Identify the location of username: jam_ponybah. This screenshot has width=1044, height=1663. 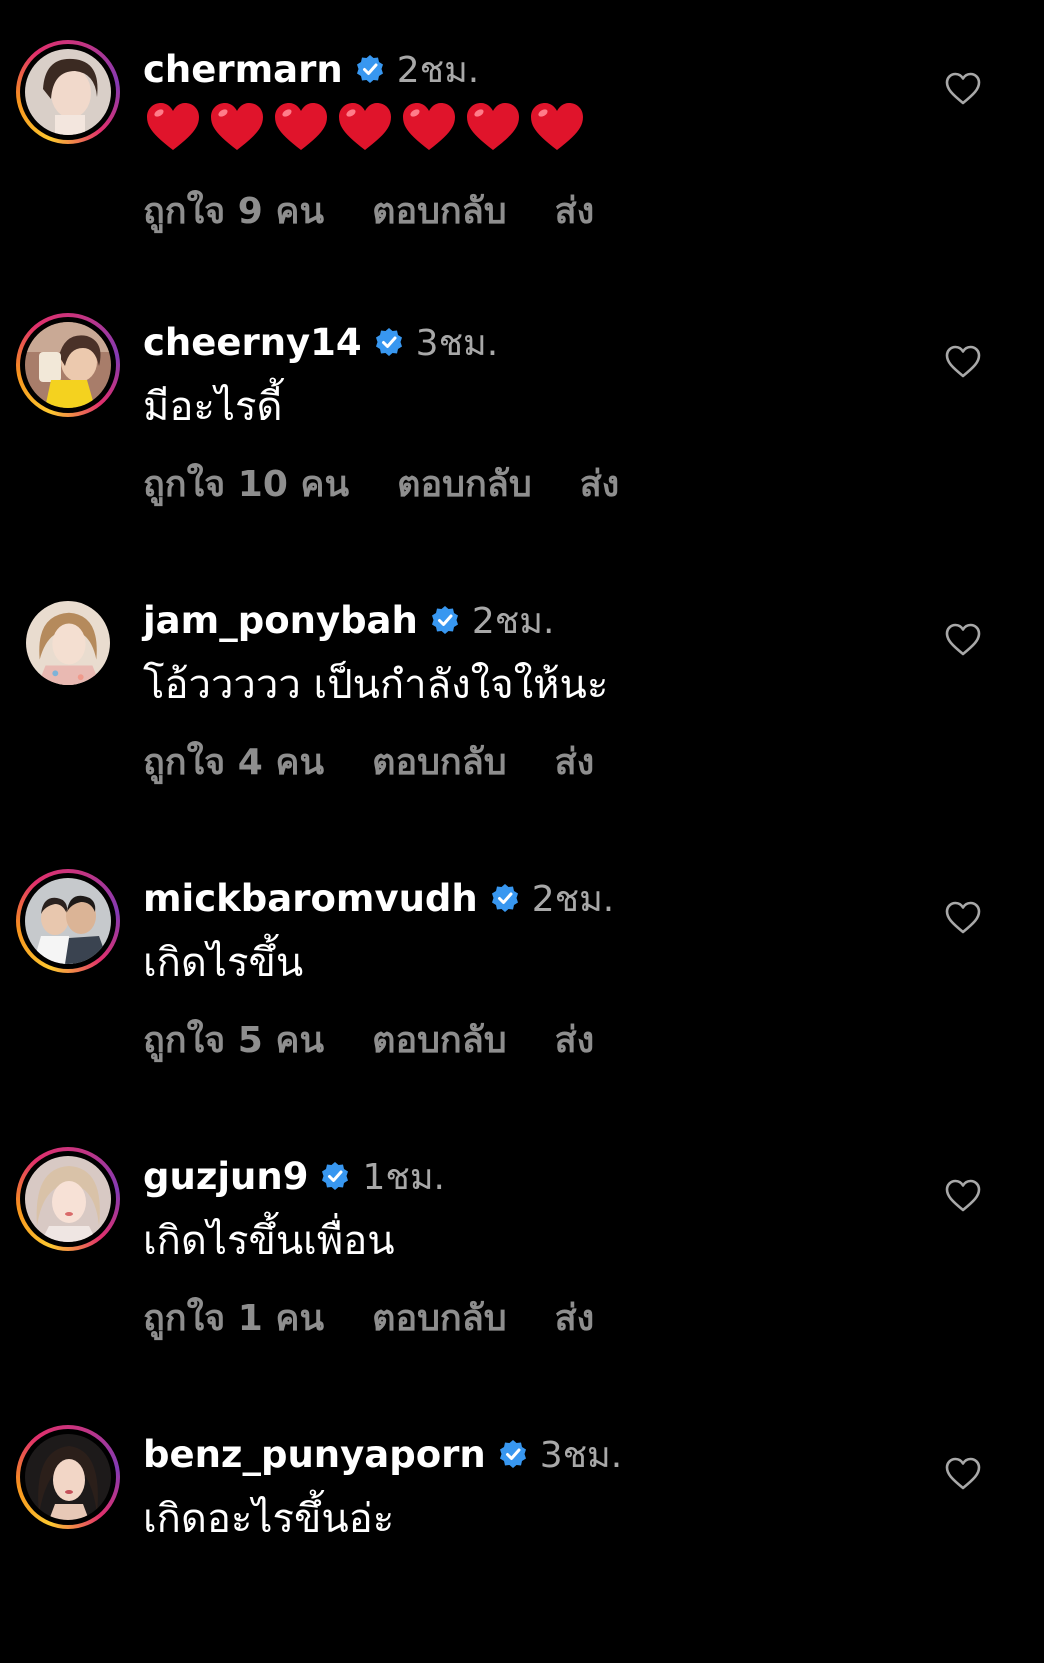
(280, 620).